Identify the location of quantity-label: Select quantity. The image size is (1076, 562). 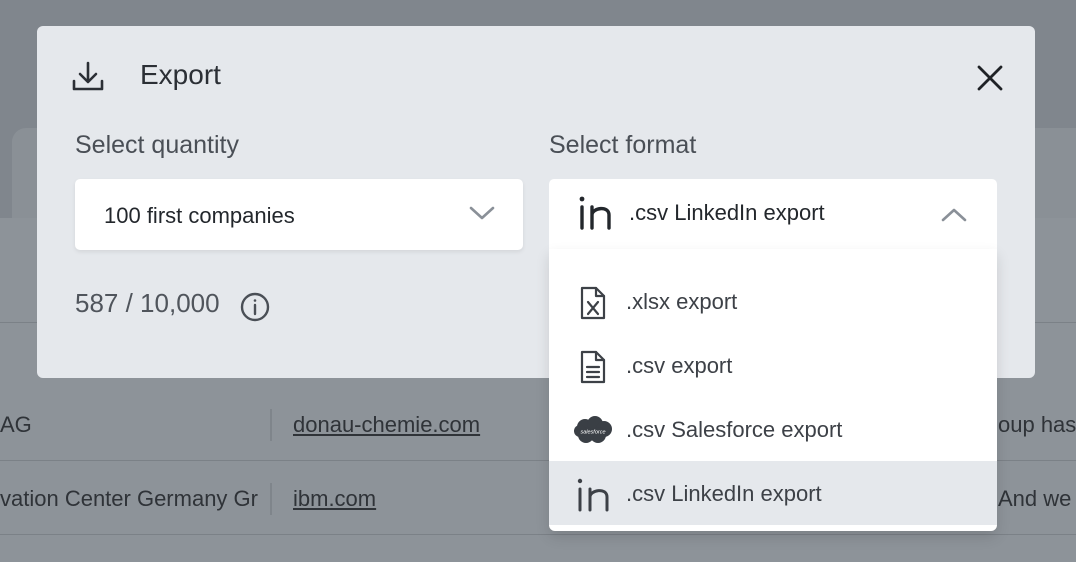
(157, 145).